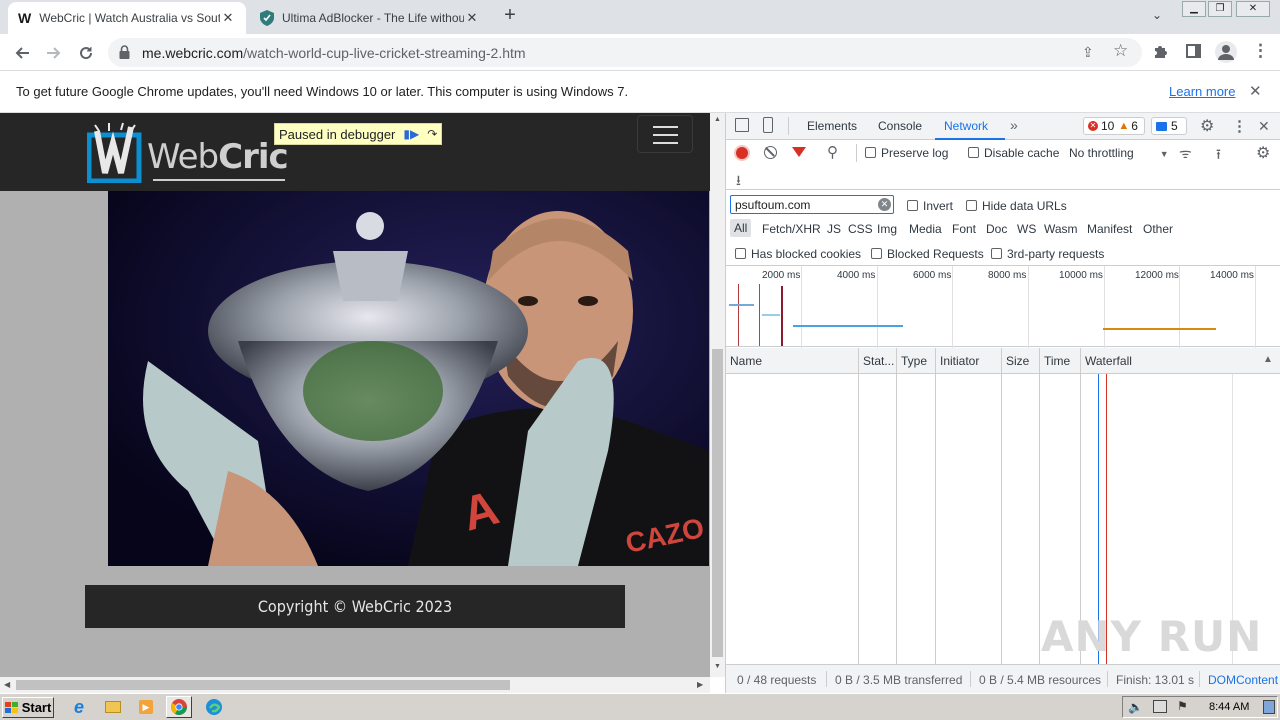 The width and height of the screenshot is (1280, 720). What do you see at coordinates (738, 182) in the screenshot?
I see `export-har-icon: ⭳` at bounding box center [738, 182].